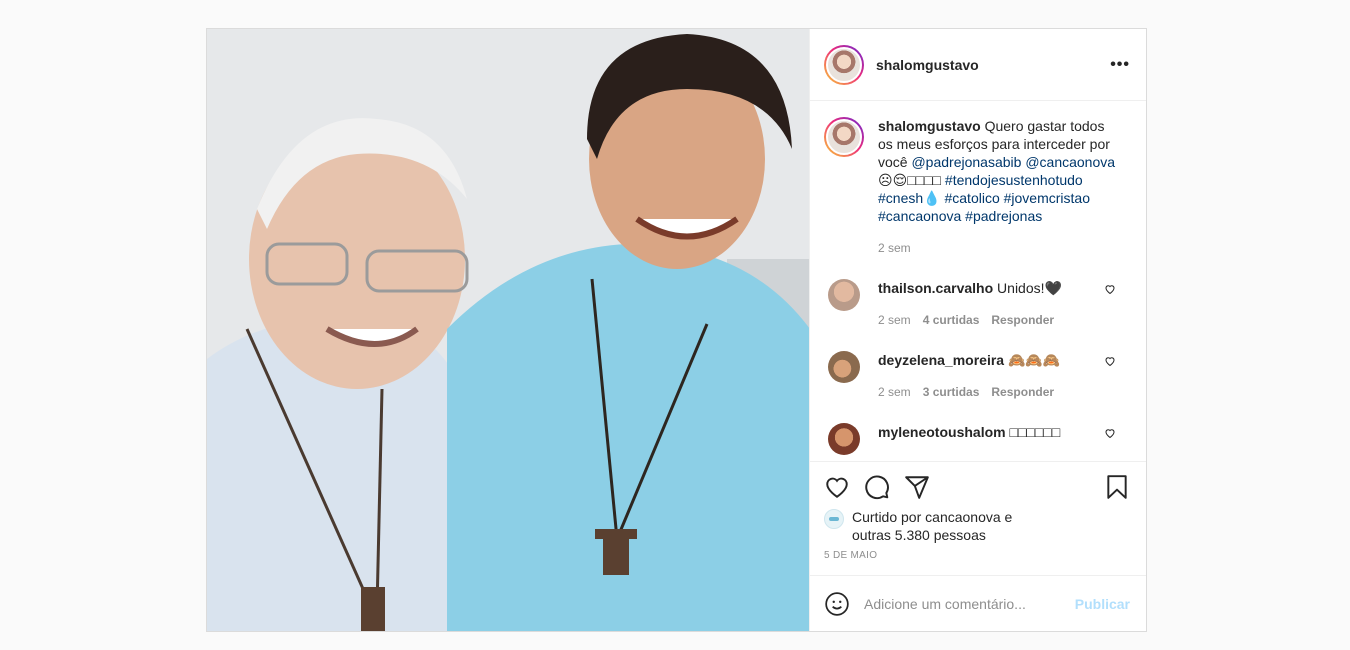  What do you see at coordinates (1032, 360) in the screenshot?
I see `comment-text: 🙈🙈🙈` at bounding box center [1032, 360].